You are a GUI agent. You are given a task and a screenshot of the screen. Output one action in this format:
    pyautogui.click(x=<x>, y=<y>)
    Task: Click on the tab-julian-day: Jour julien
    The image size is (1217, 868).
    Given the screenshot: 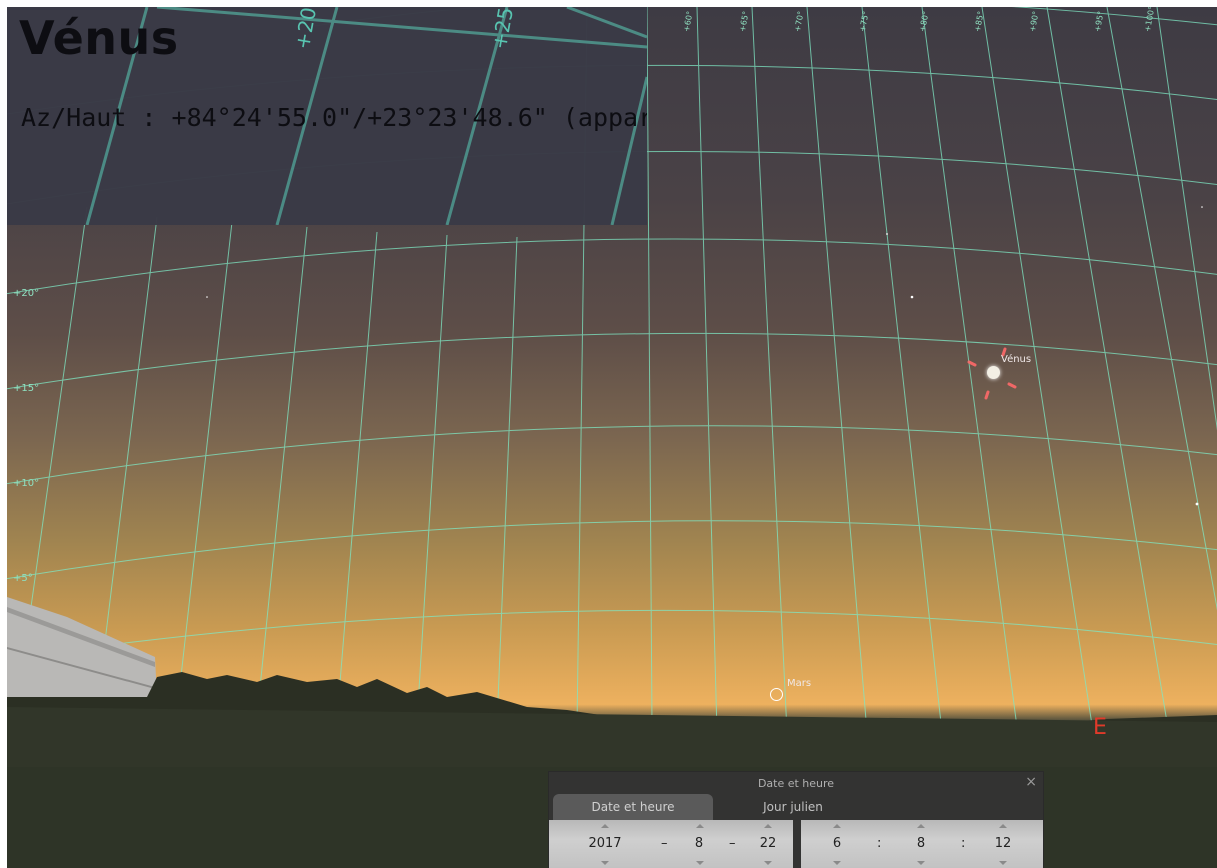 What is the action you would take?
    pyautogui.click(x=793, y=807)
    